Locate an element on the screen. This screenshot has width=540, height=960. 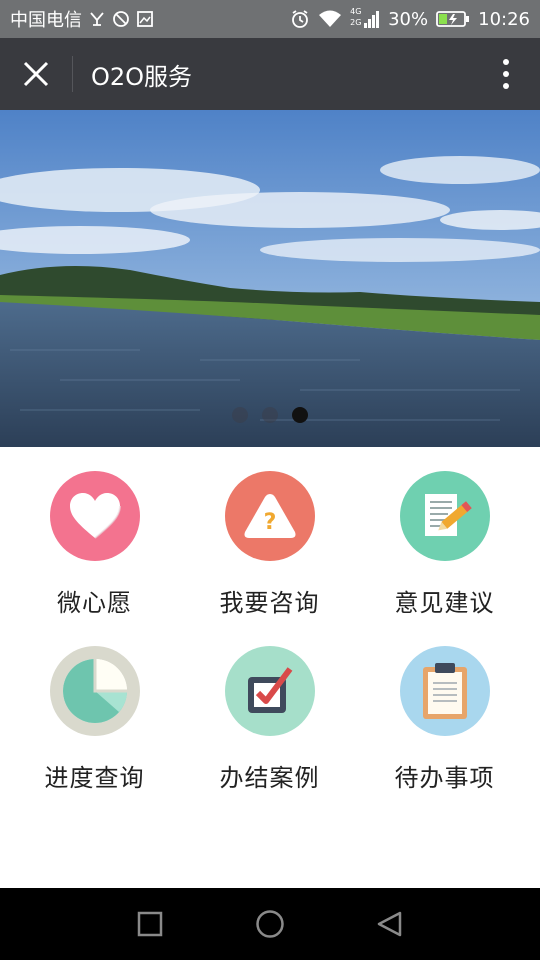
status-bar: 中国电信 4G 2G 30% 10:26 is located at coordinates (270, 19).